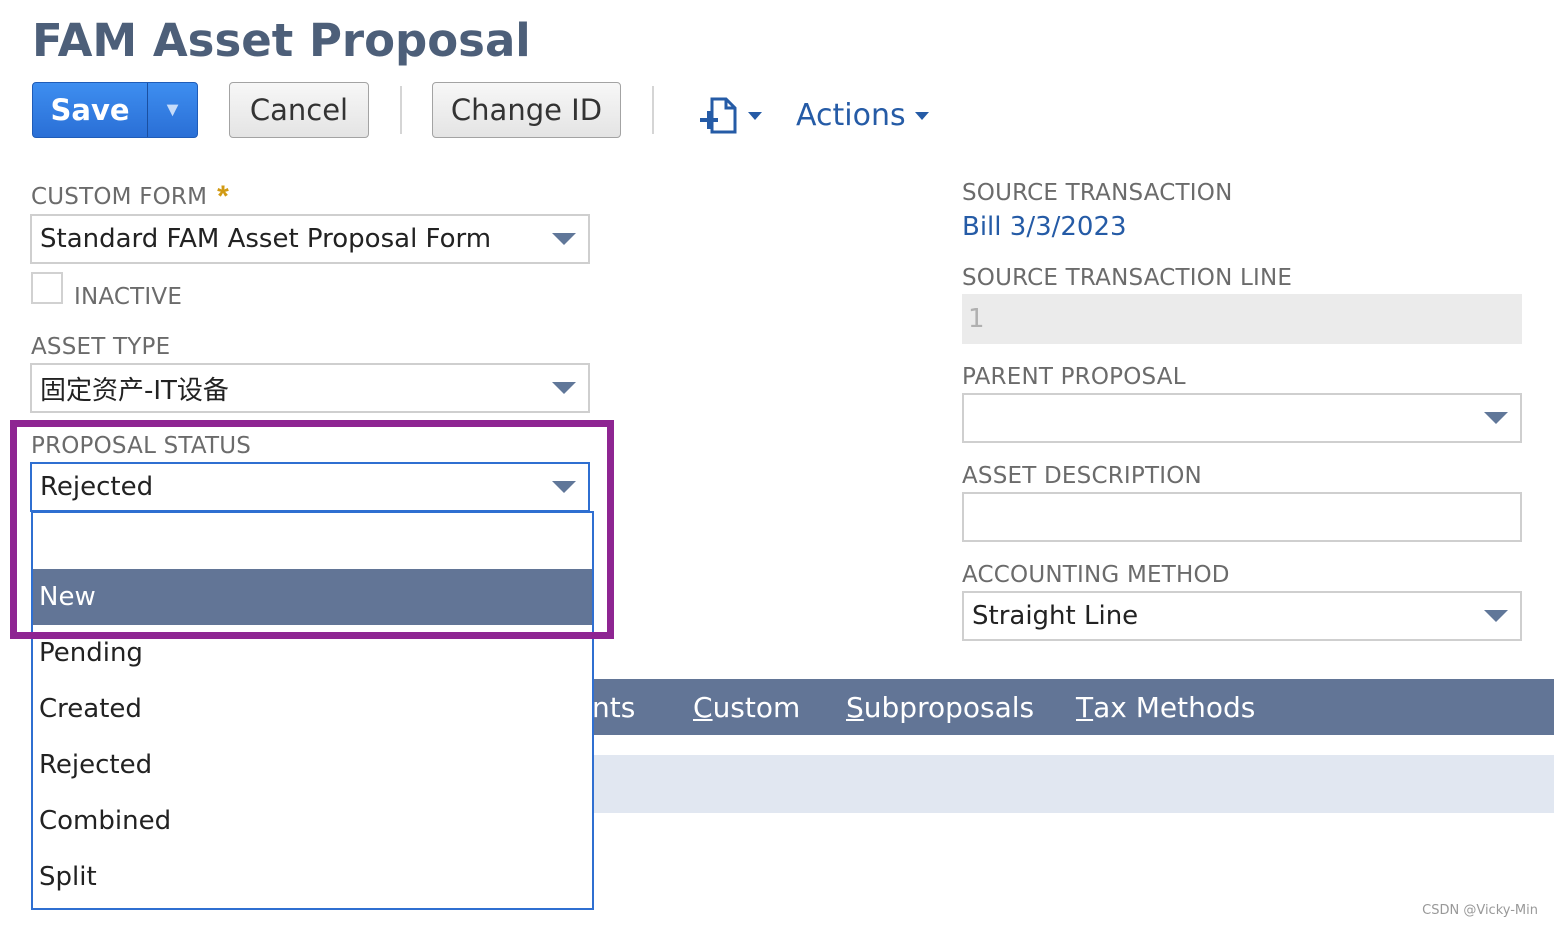 The height and width of the screenshot is (928, 1554). Describe the element at coordinates (312, 765) in the screenshot. I see `status-option-rejected: Rejected` at that location.